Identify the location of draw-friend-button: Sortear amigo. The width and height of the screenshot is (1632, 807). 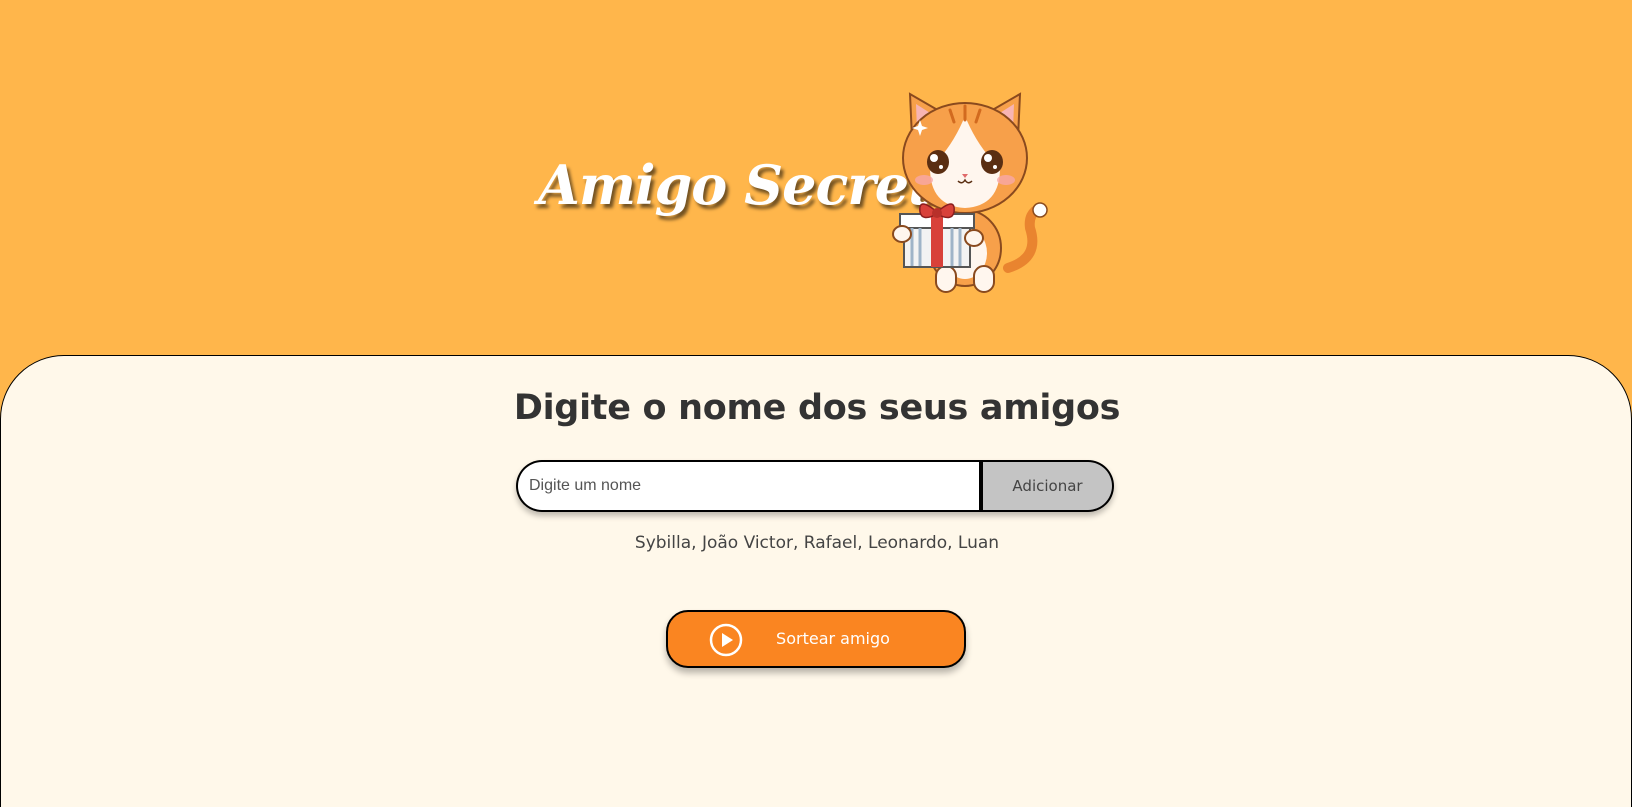
(816, 639).